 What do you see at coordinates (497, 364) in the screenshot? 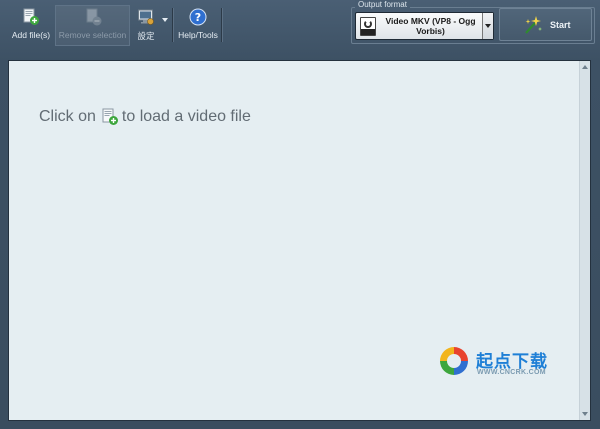
I see `watermark: 起点下载 WWW.CNCRK.COM` at bounding box center [497, 364].